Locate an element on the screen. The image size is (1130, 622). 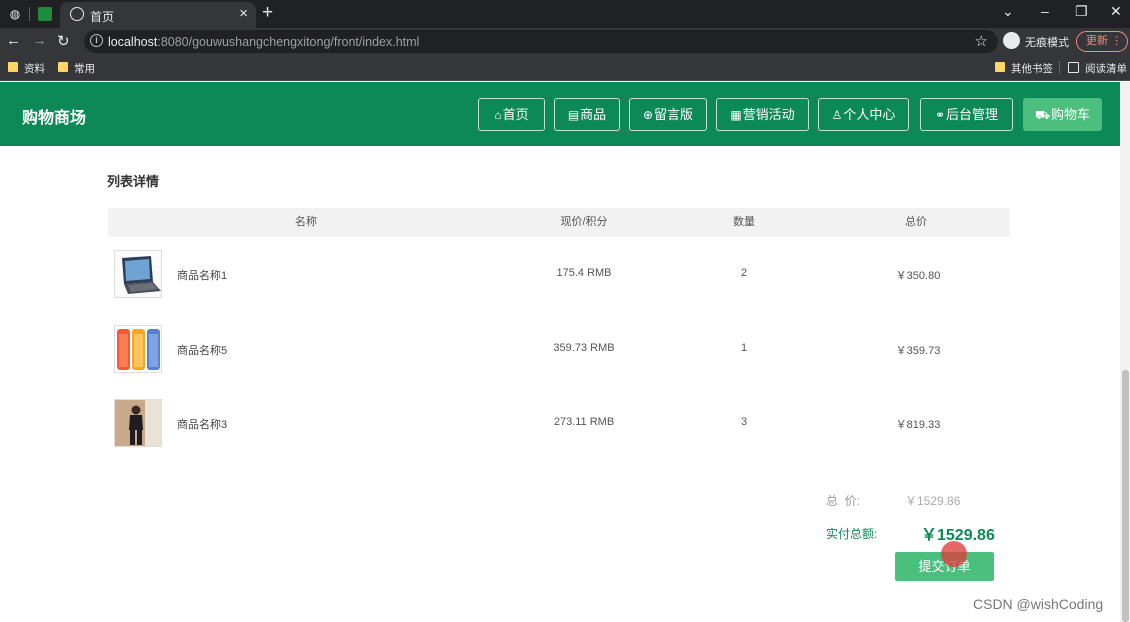
bookmark-other: 其他书签 is located at coordinates (1032, 68).